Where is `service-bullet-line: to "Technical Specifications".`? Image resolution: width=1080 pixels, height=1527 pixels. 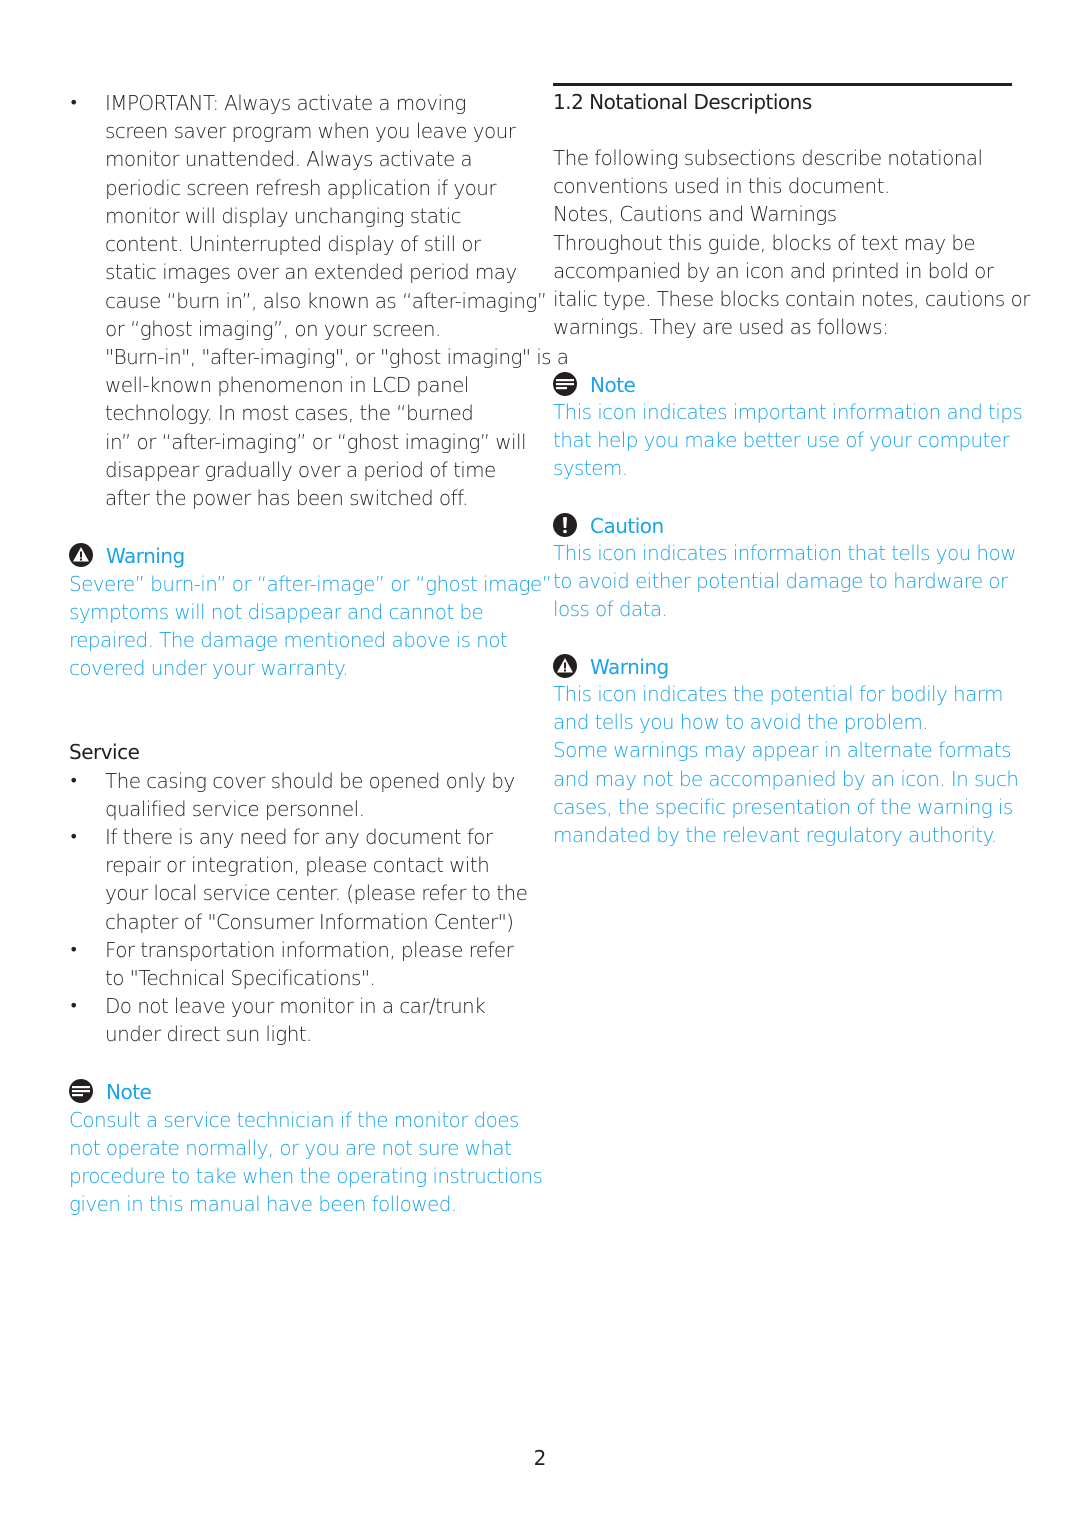 service-bullet-line: to "Technical Specifications". is located at coordinates (240, 978).